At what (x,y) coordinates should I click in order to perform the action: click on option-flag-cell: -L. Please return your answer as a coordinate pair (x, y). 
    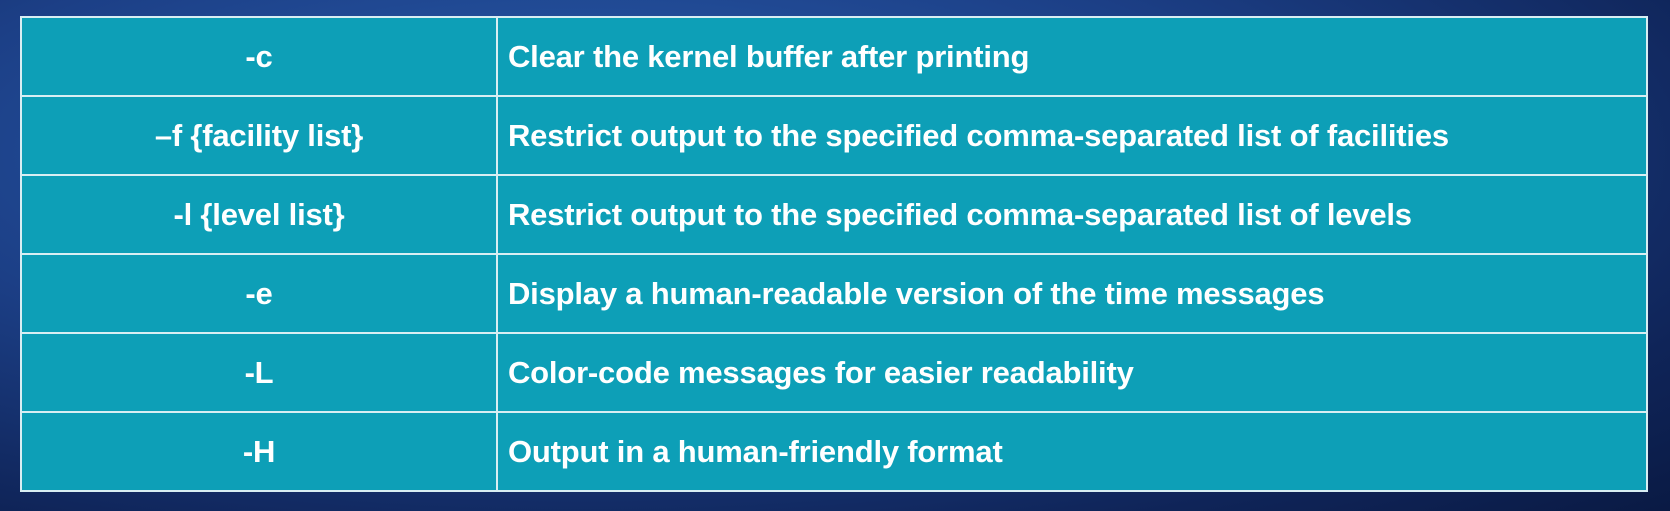
    Looking at the image, I should click on (259, 372).